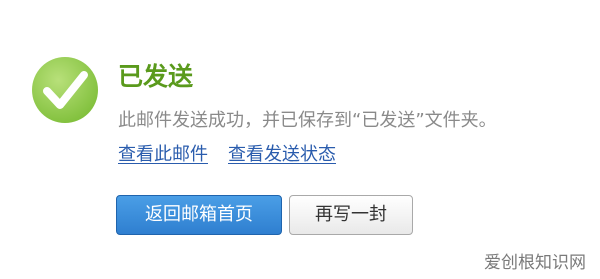 This screenshot has width=600, height=279. I want to click on back-to-inbox-button: 返回邮箱首页, so click(199, 215).